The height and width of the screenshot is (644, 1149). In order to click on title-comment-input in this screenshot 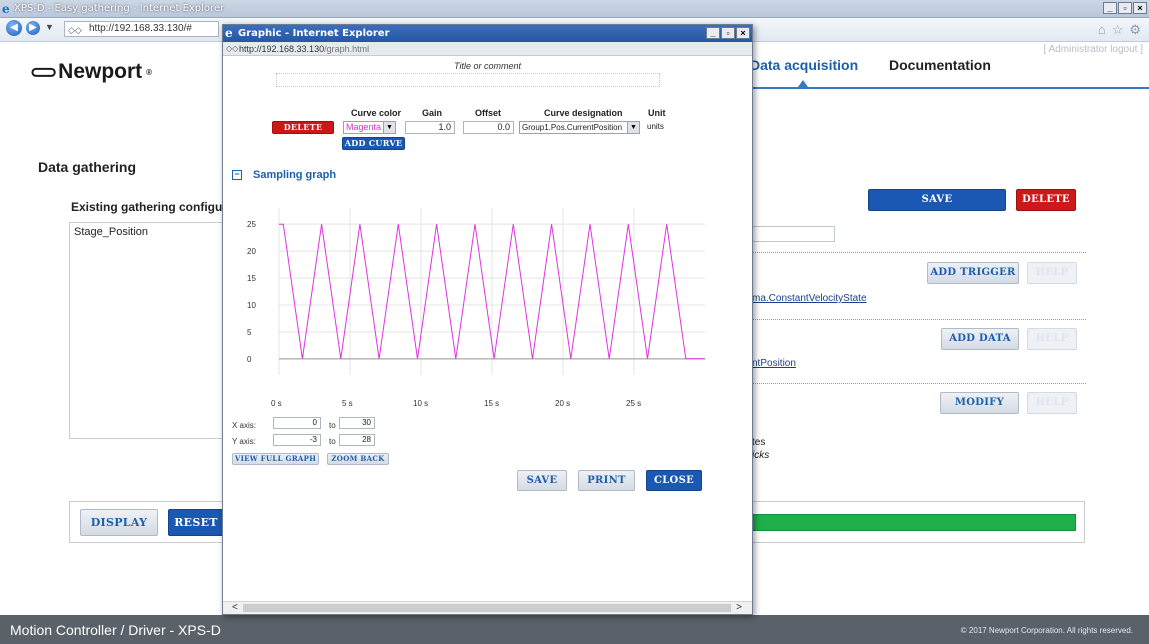, I will do `click(468, 80)`.